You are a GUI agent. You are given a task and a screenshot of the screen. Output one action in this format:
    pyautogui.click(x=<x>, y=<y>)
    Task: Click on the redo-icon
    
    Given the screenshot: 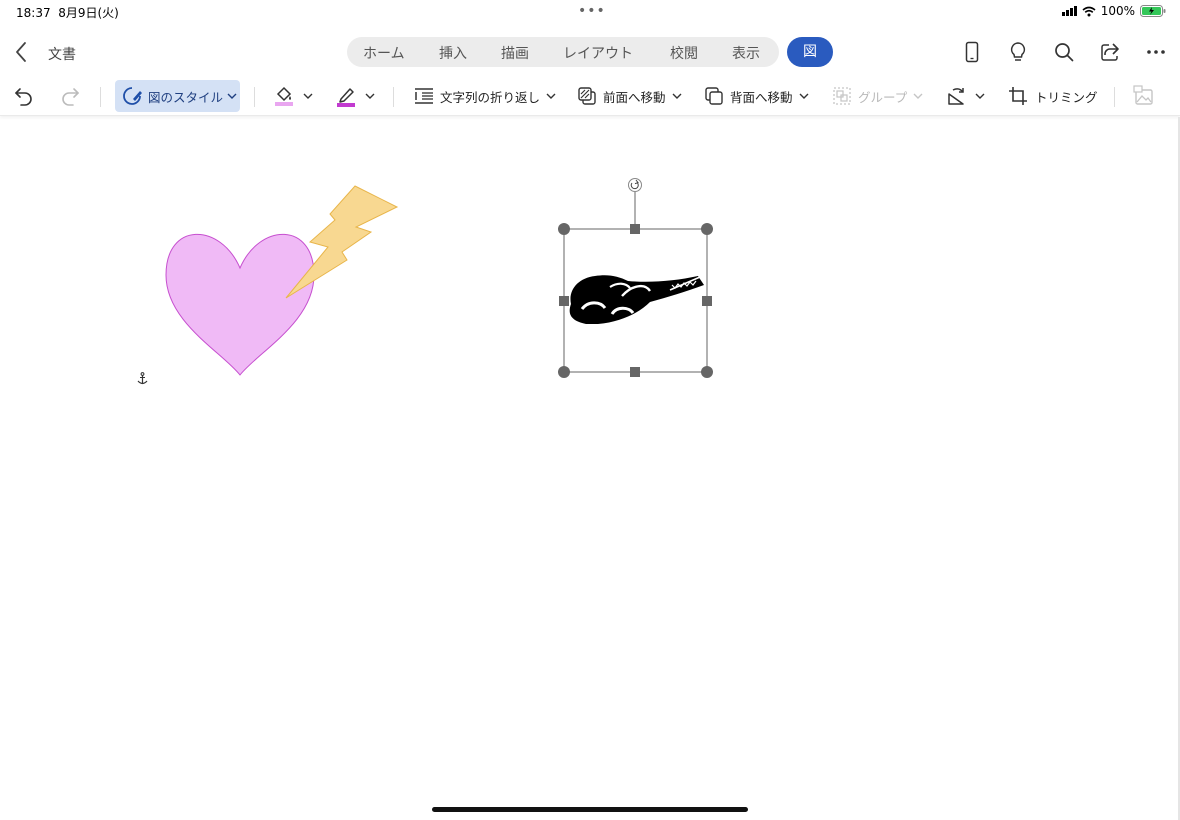 What is the action you would take?
    pyautogui.click(x=70, y=97)
    